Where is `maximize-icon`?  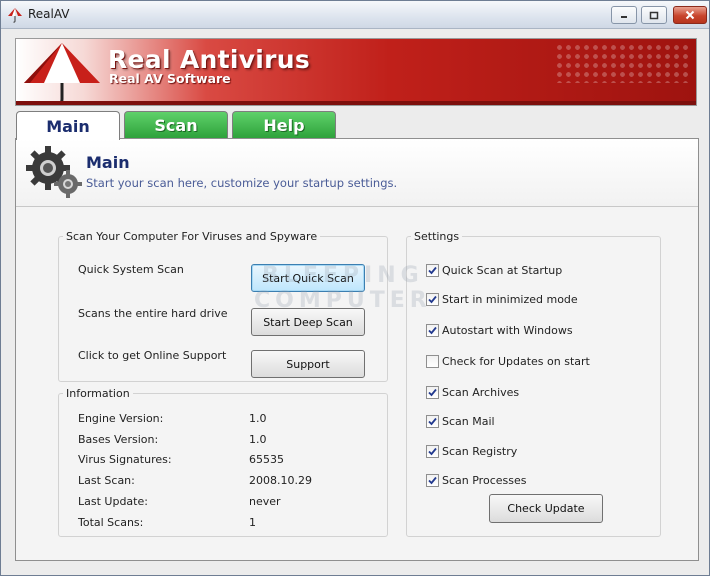 maximize-icon is located at coordinates (654, 15).